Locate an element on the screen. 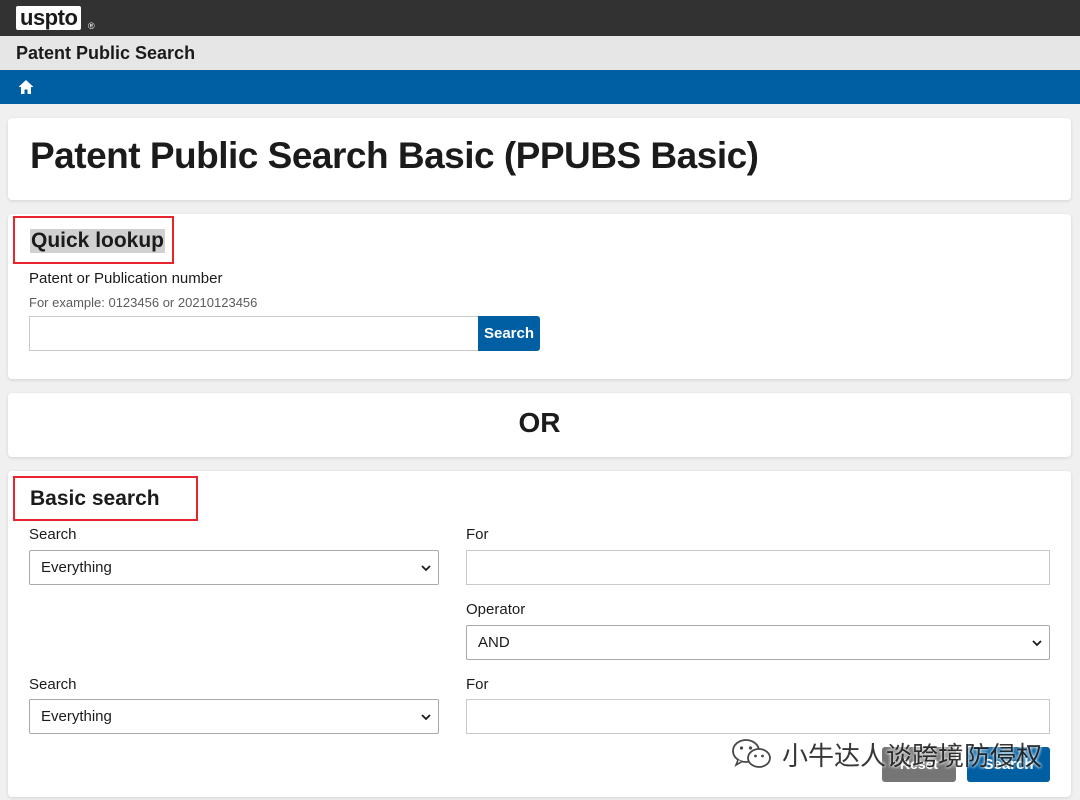 The image size is (1080, 800). operator-label: Operator is located at coordinates (496, 609).